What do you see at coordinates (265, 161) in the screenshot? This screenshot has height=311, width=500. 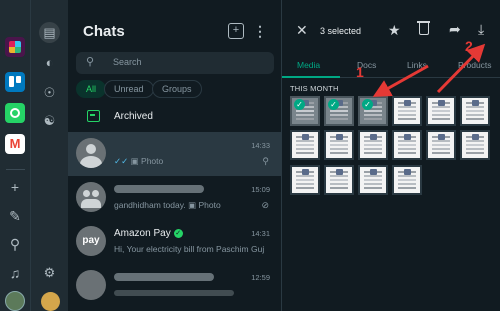 I see `pin-icon: ⚲` at bounding box center [265, 161].